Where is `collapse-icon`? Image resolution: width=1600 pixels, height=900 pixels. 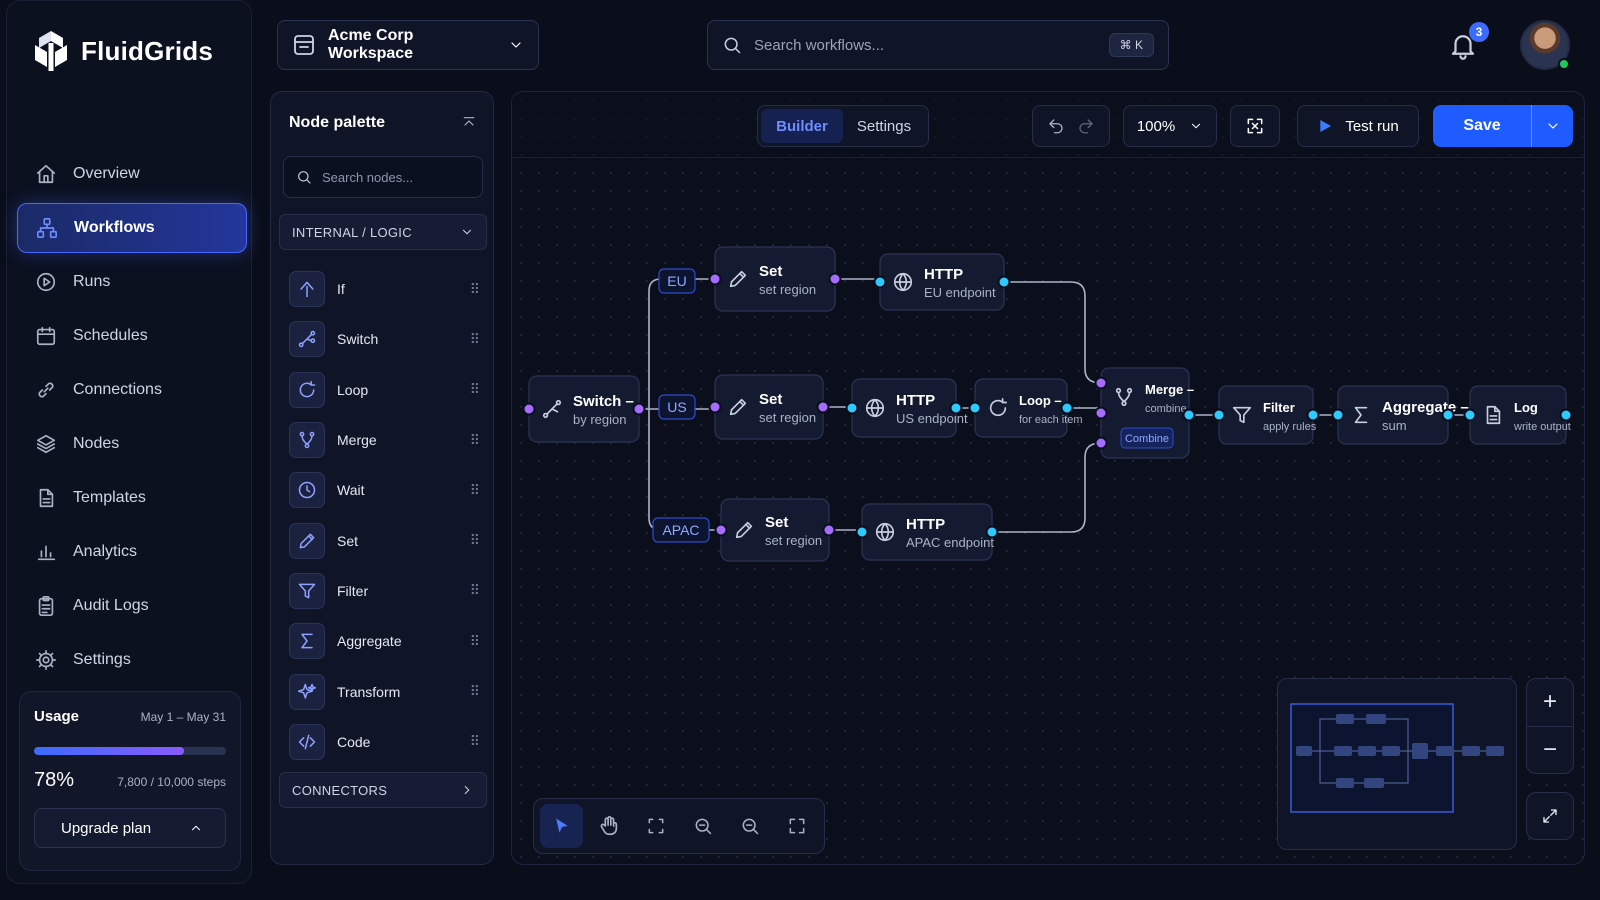 collapse-icon is located at coordinates (469, 123).